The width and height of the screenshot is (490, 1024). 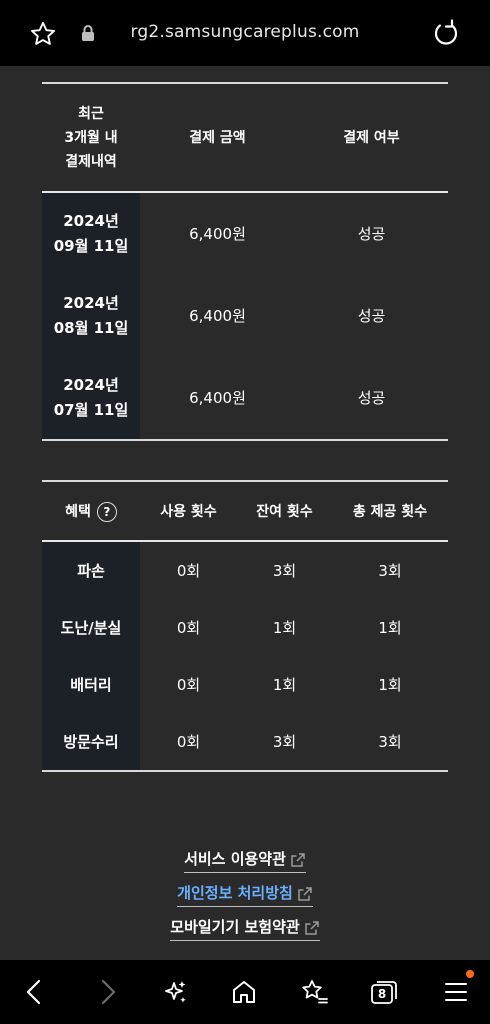 What do you see at coordinates (91, 233) in the screenshot?
I see `payment-date: 2024년 09월 11일` at bounding box center [91, 233].